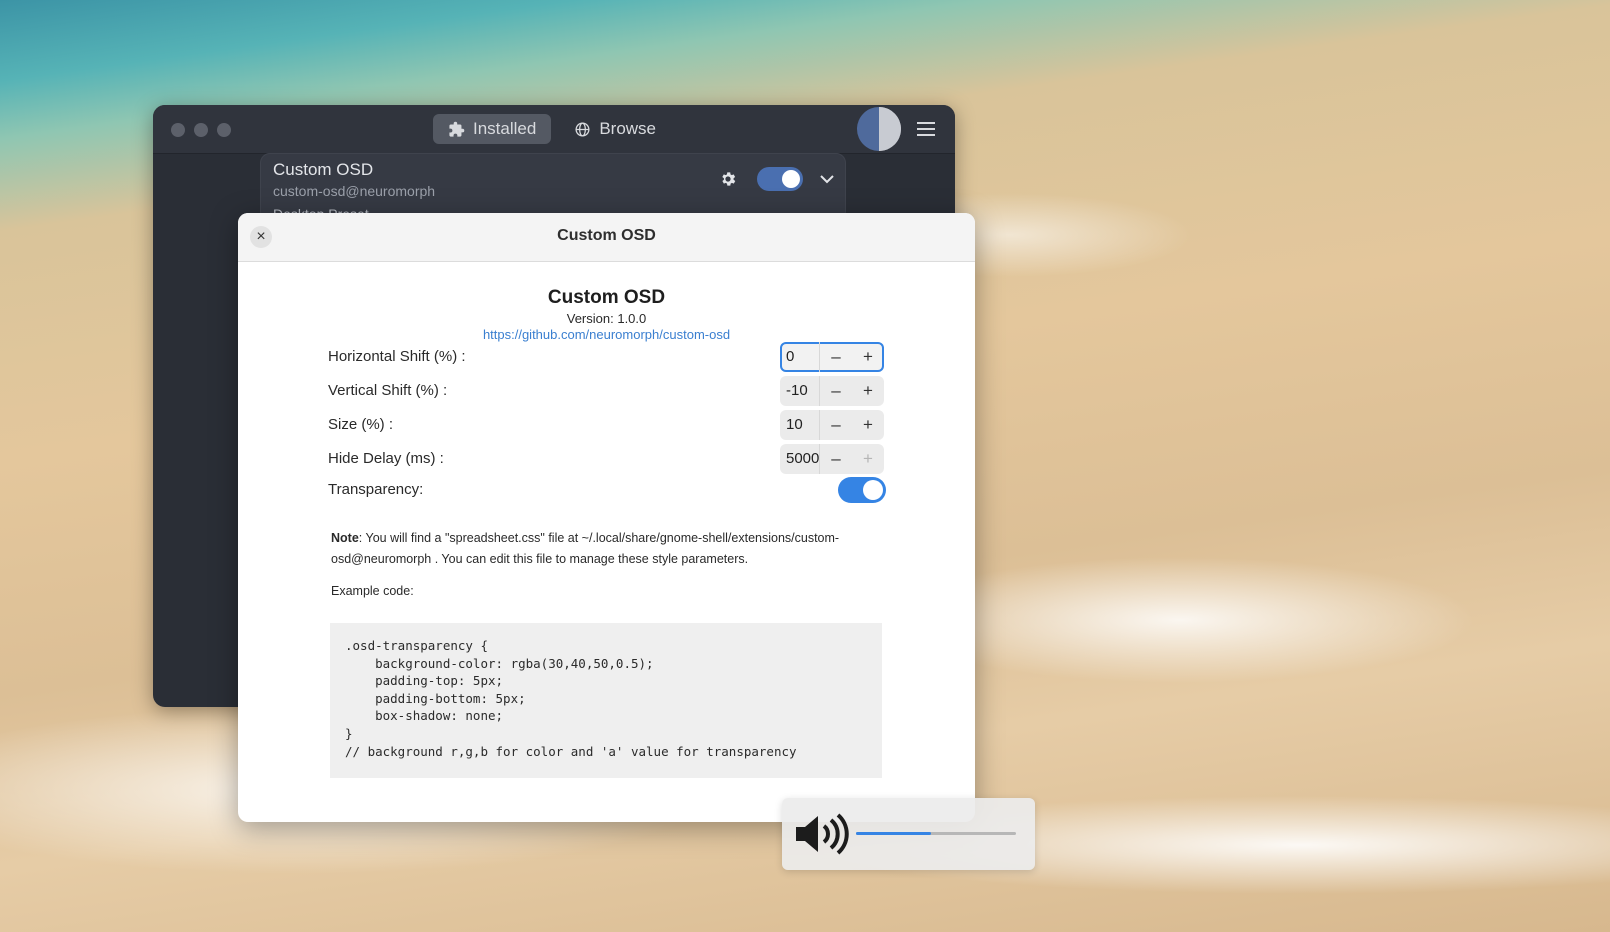 This screenshot has height=932, width=1610. I want to click on window-minimize-button, so click(201, 130).